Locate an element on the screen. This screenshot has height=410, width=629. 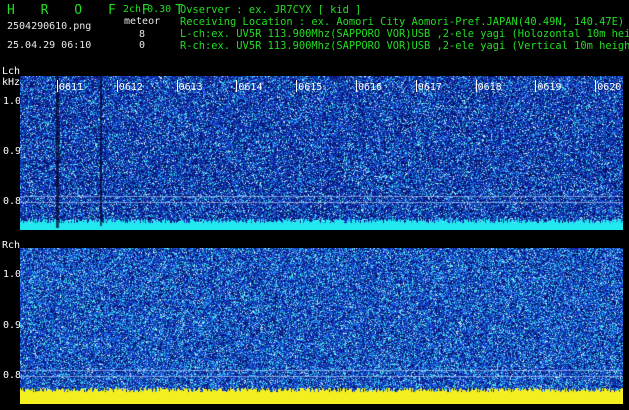
time-tick-label: 0611 is located at coordinates (71, 87).